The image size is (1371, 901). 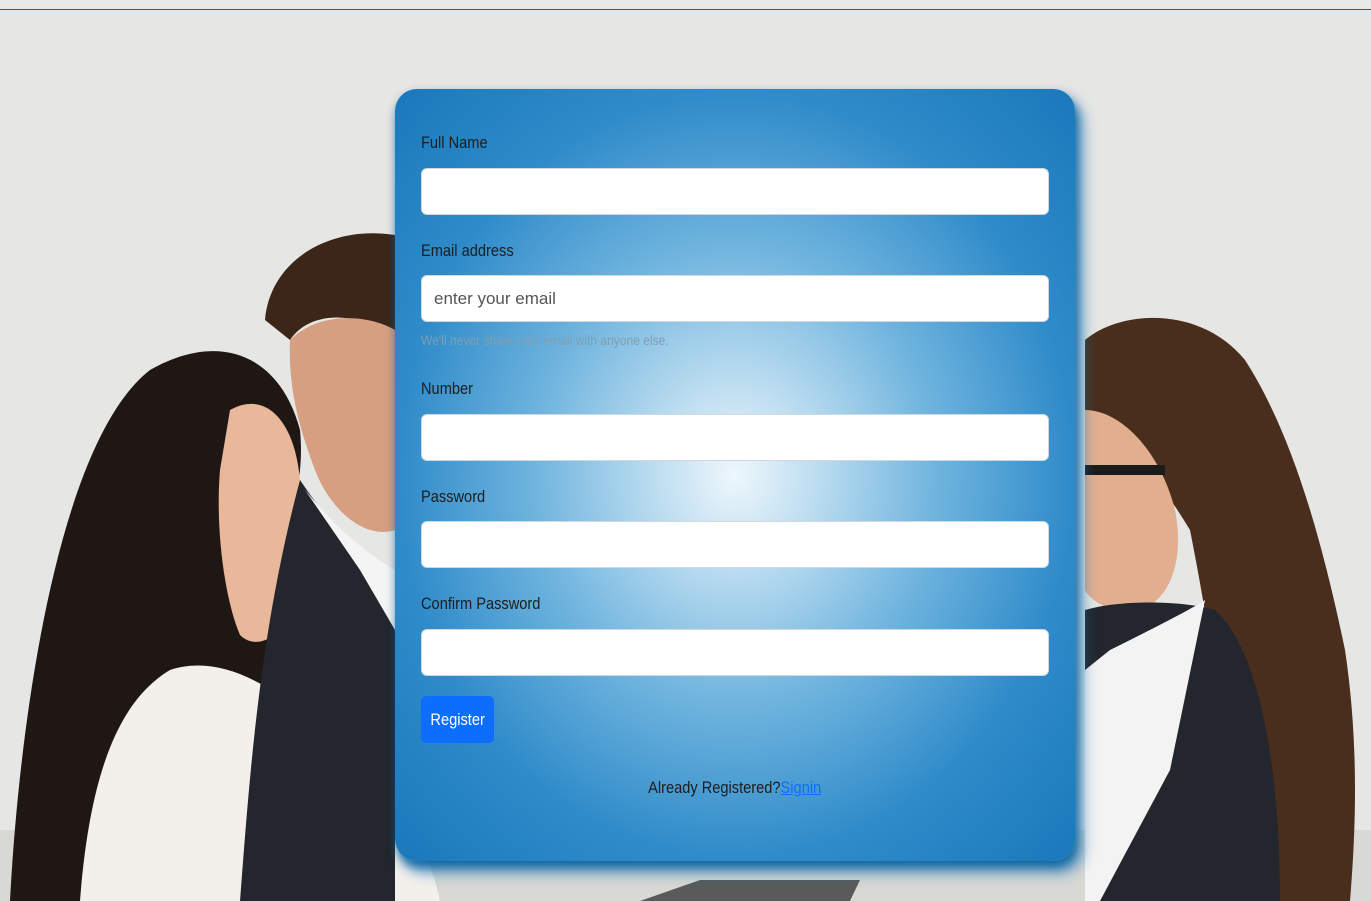 I want to click on signin-row: Already Registered?Signin, so click(x=735, y=788).